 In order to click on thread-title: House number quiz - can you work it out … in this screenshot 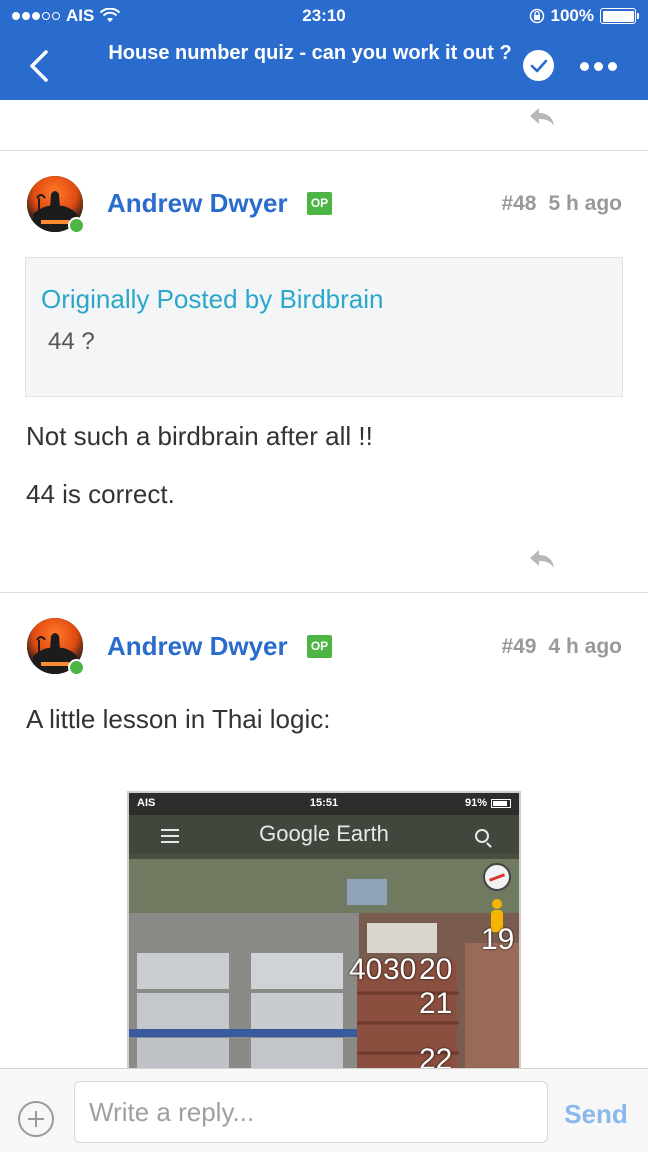, I will do `click(310, 53)`.